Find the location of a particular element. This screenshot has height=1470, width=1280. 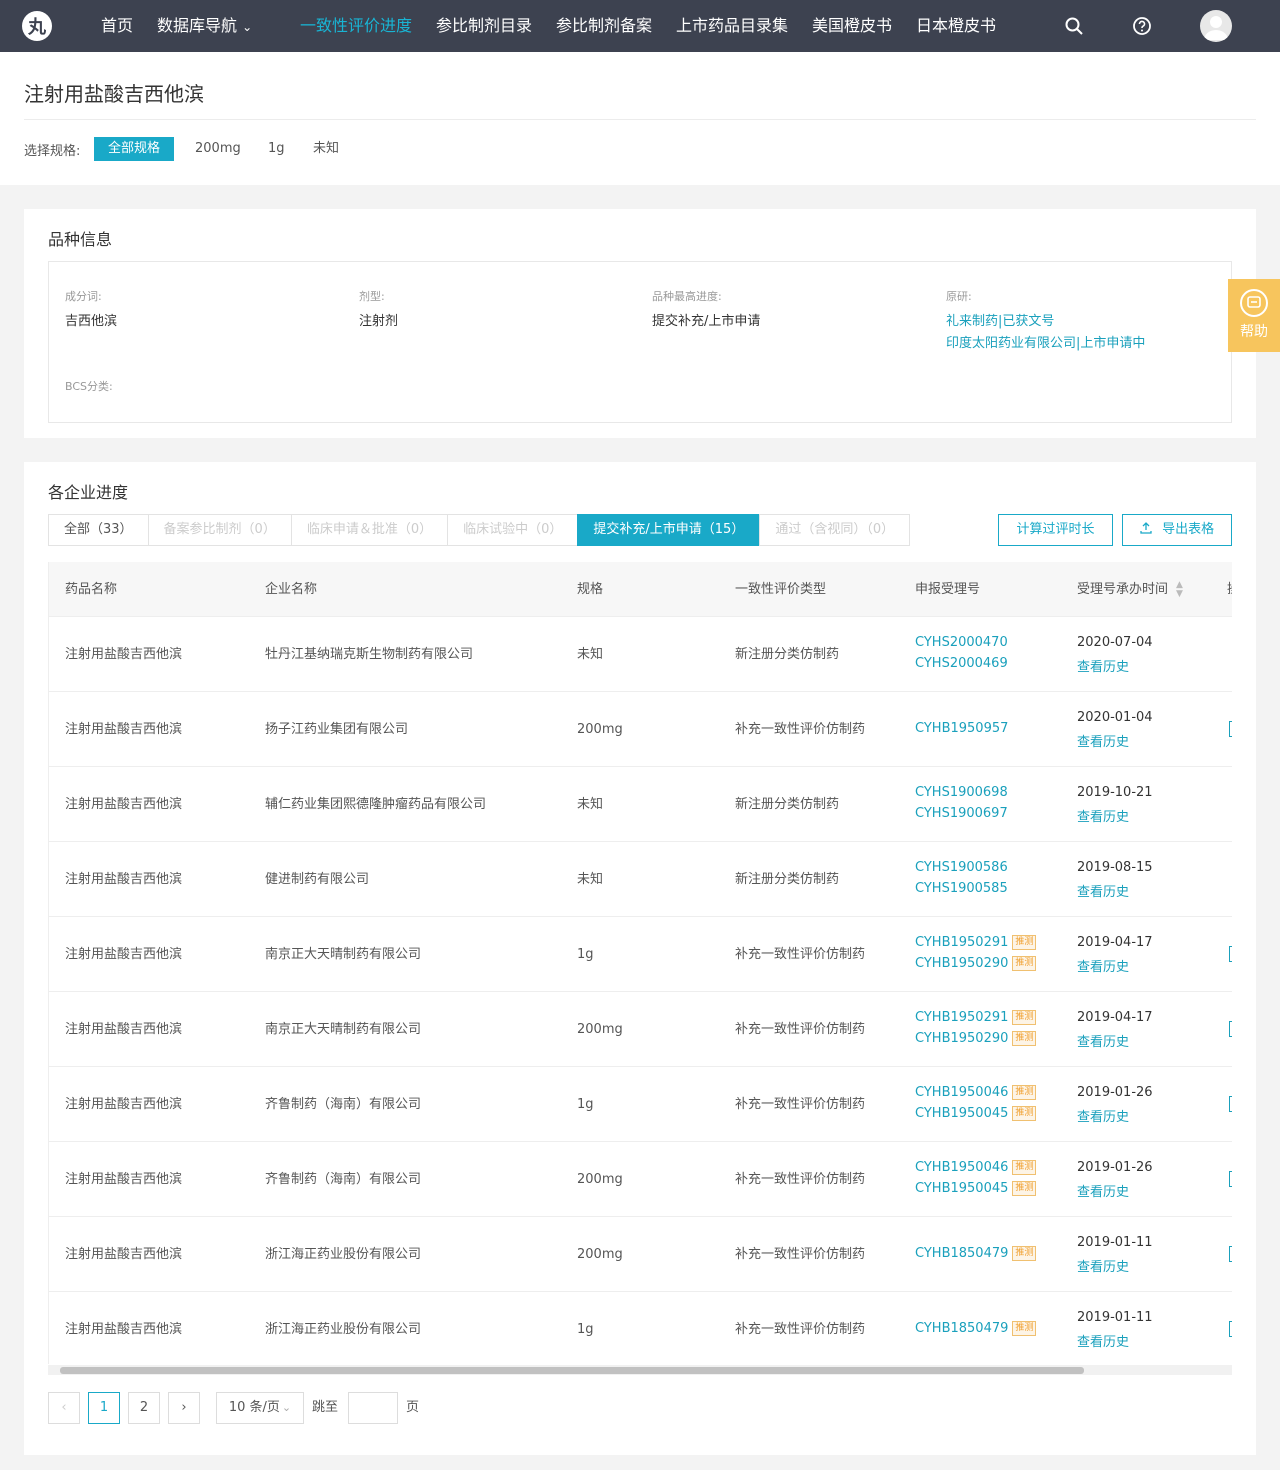

col-code: 申报受理号 is located at coordinates (948, 589).